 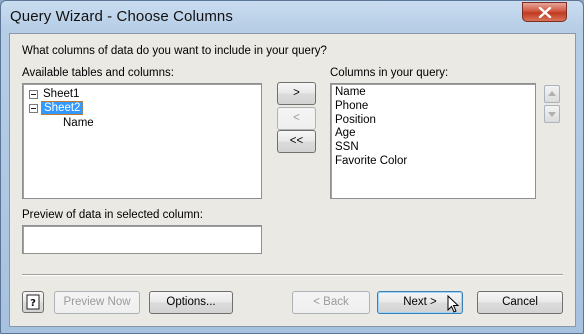 What do you see at coordinates (347, 148) in the screenshot?
I see `list-item: SSN` at bounding box center [347, 148].